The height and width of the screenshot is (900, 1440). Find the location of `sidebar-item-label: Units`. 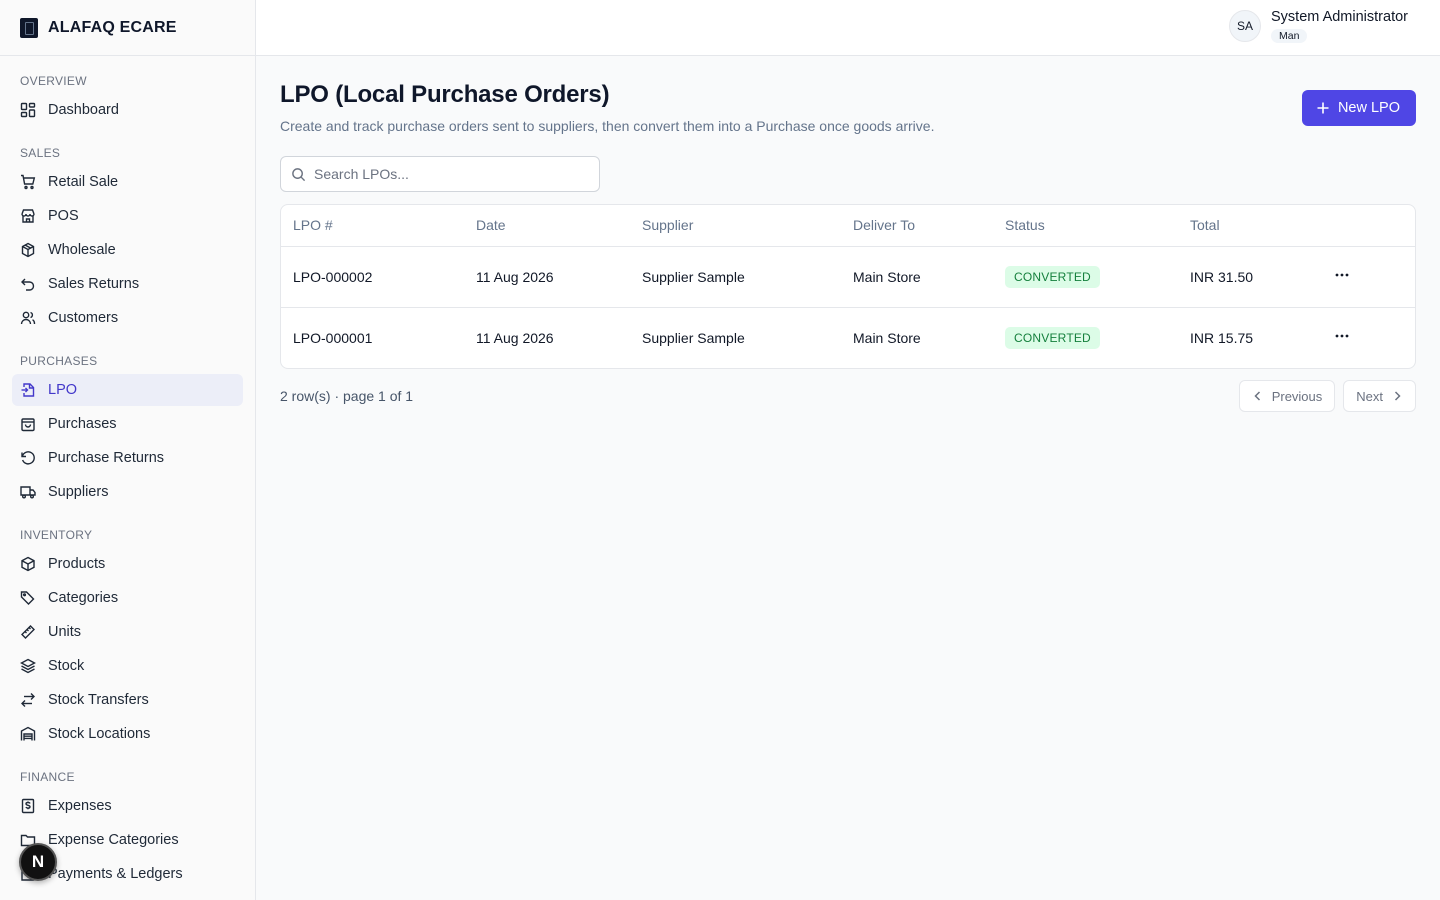

sidebar-item-label: Units is located at coordinates (65, 632).